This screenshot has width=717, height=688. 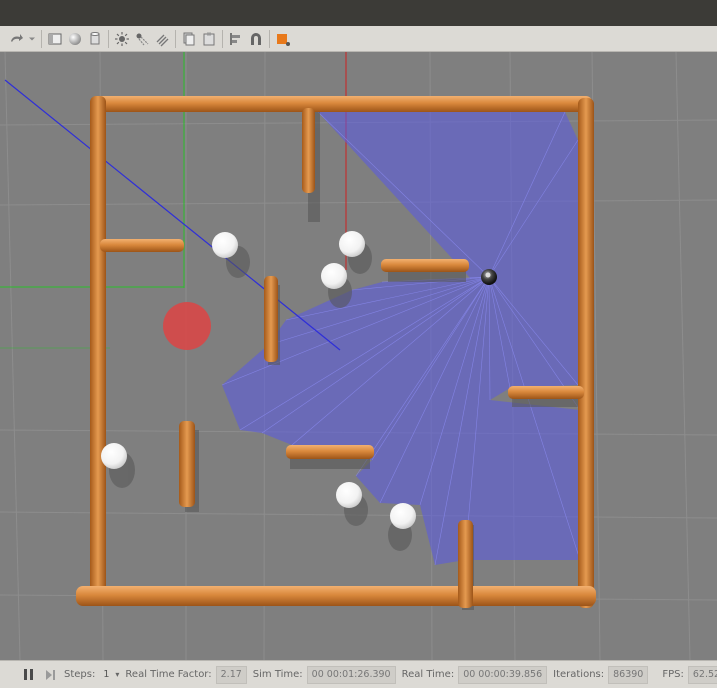 I want to click on redo-arrow-icon, so click(x=16, y=39).